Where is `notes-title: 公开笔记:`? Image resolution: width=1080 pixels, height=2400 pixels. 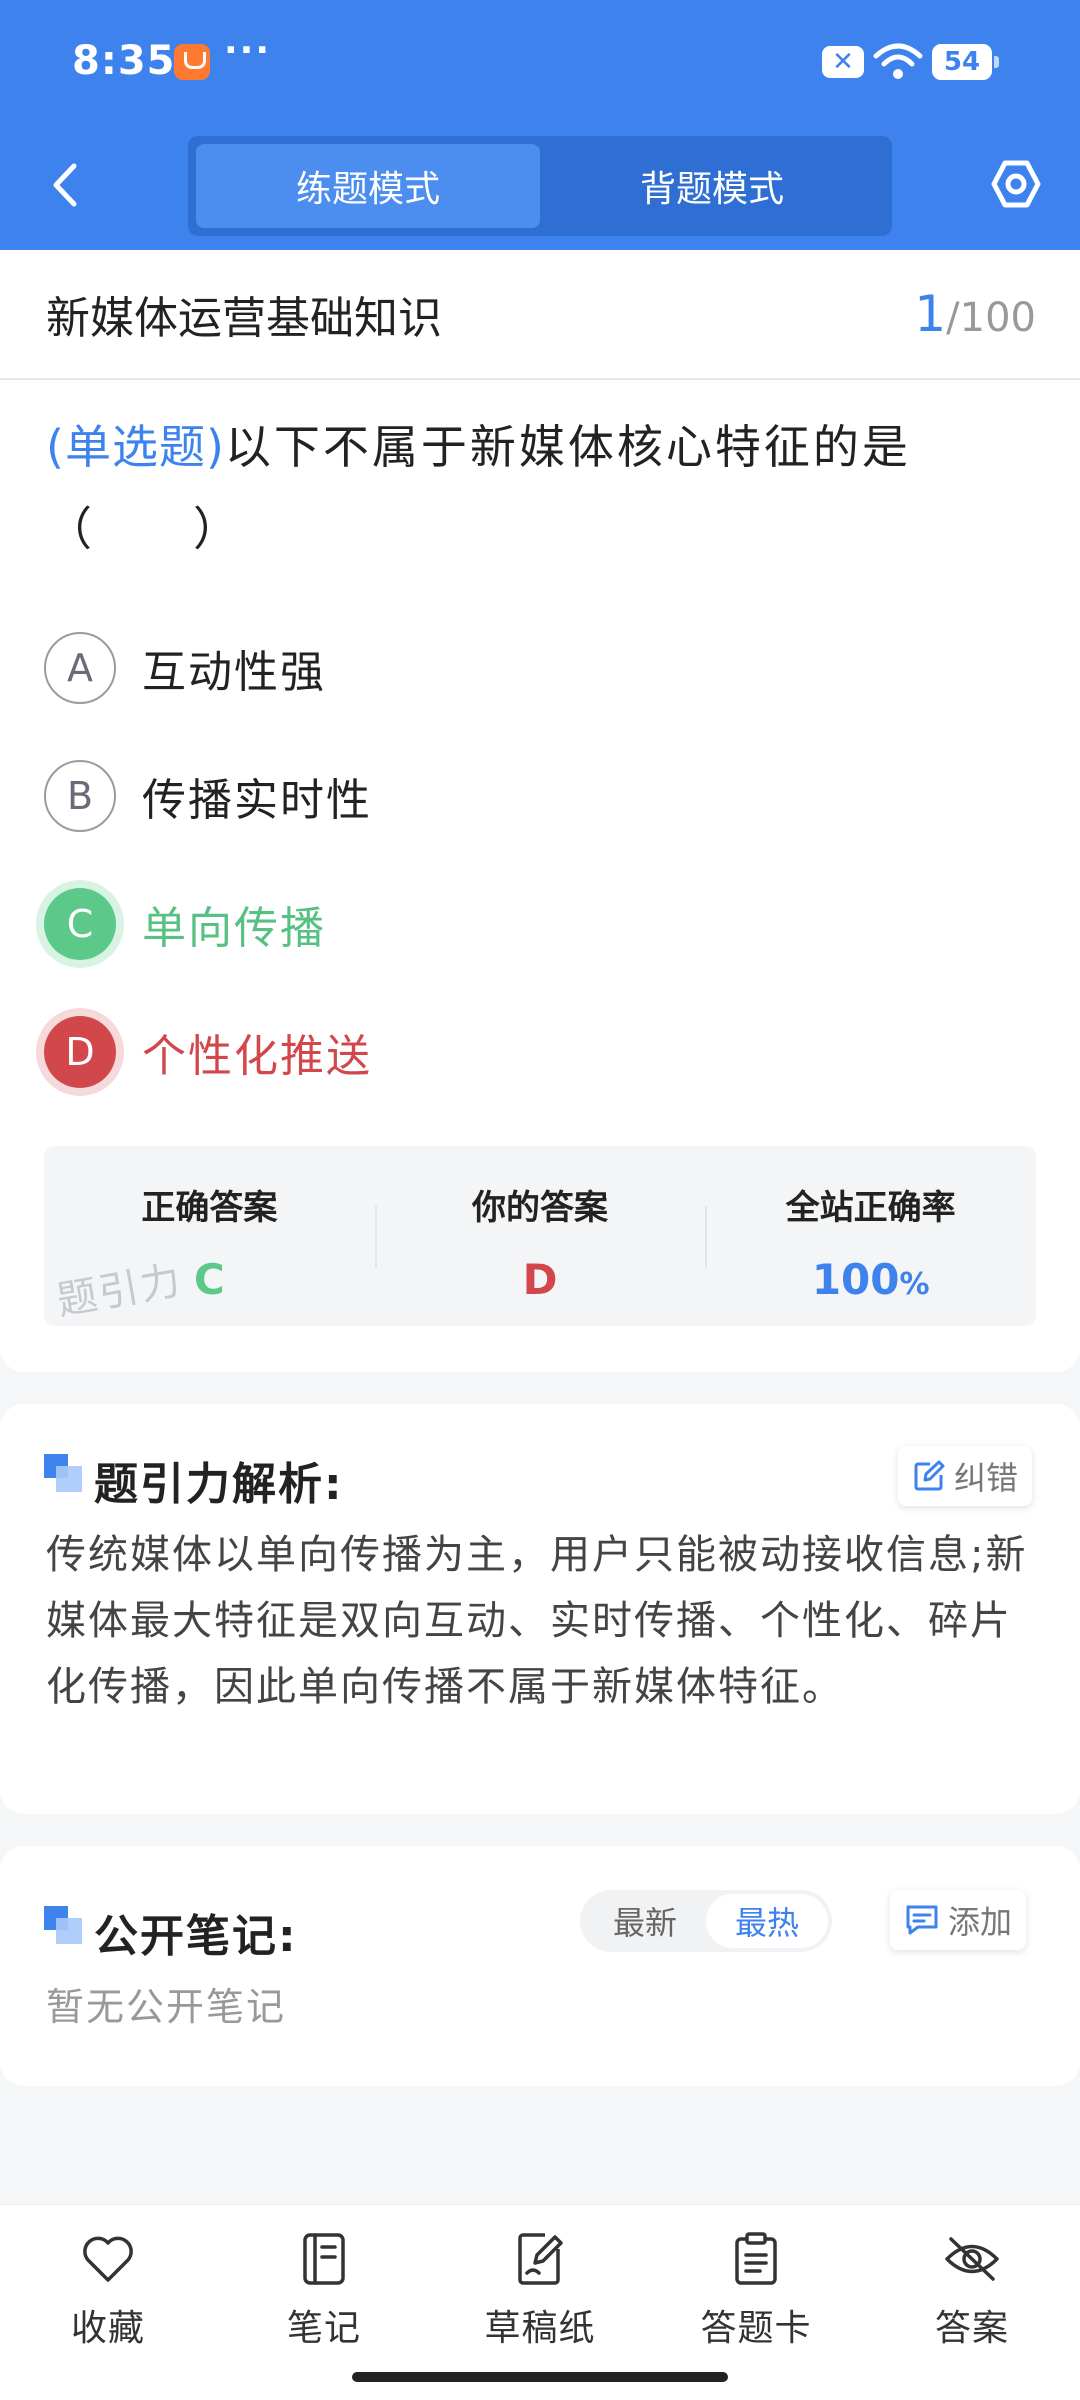
notes-title: 公开笔记: is located at coordinates (196, 1936).